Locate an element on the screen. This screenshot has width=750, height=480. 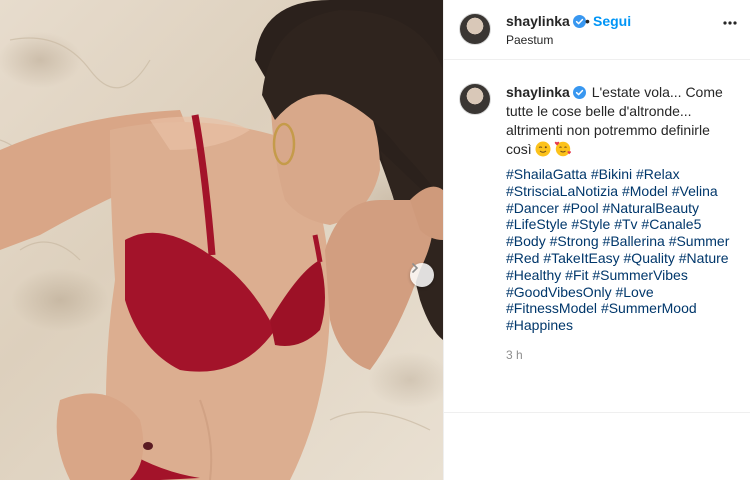
hashtag-link: #Tv is located at coordinates (625, 224).